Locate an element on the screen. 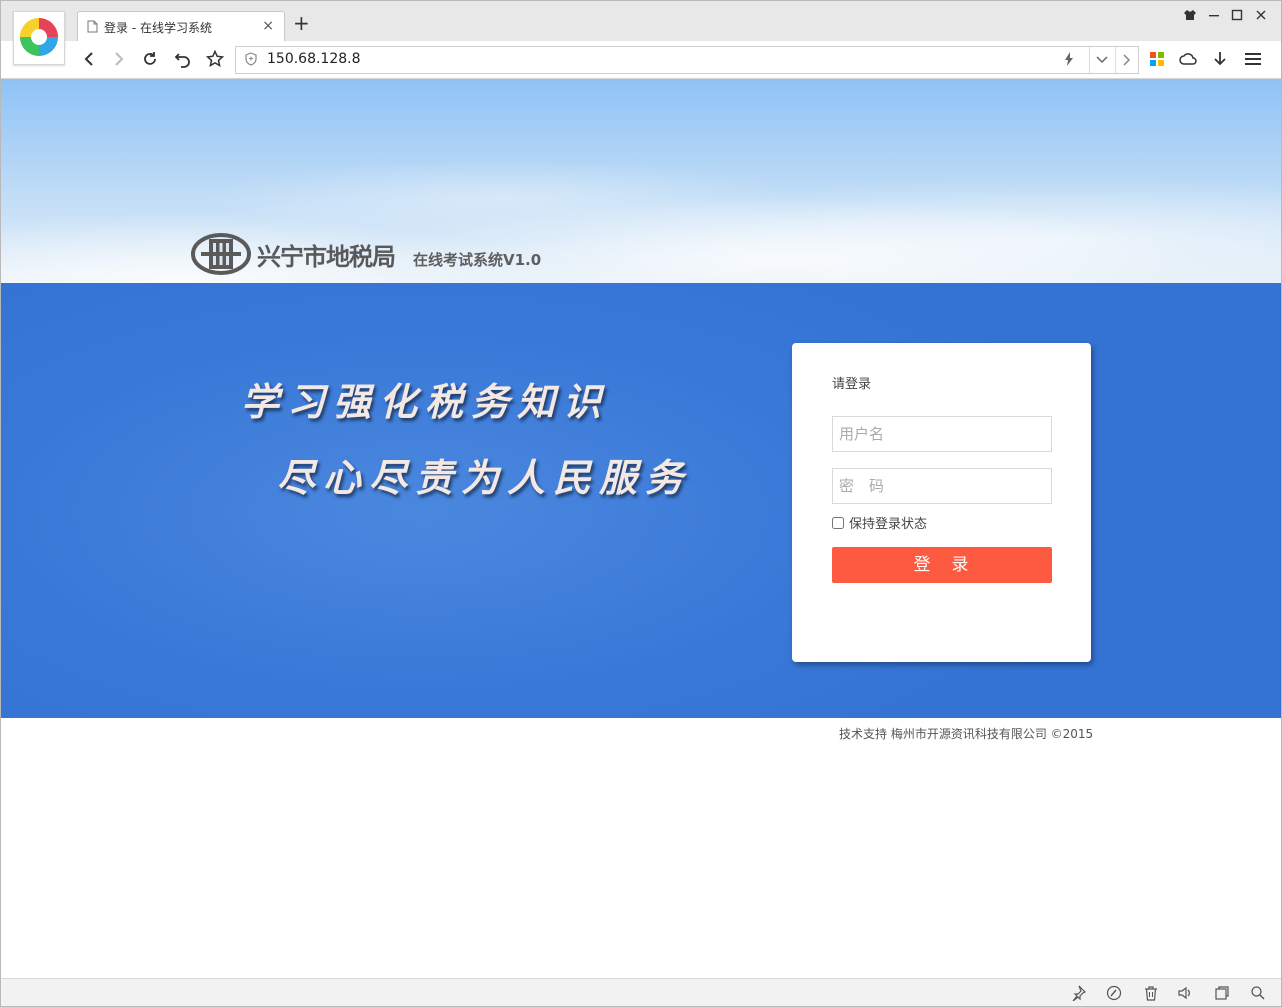 The width and height of the screenshot is (1282, 1007). refresh-icon is located at coordinates (150, 59).